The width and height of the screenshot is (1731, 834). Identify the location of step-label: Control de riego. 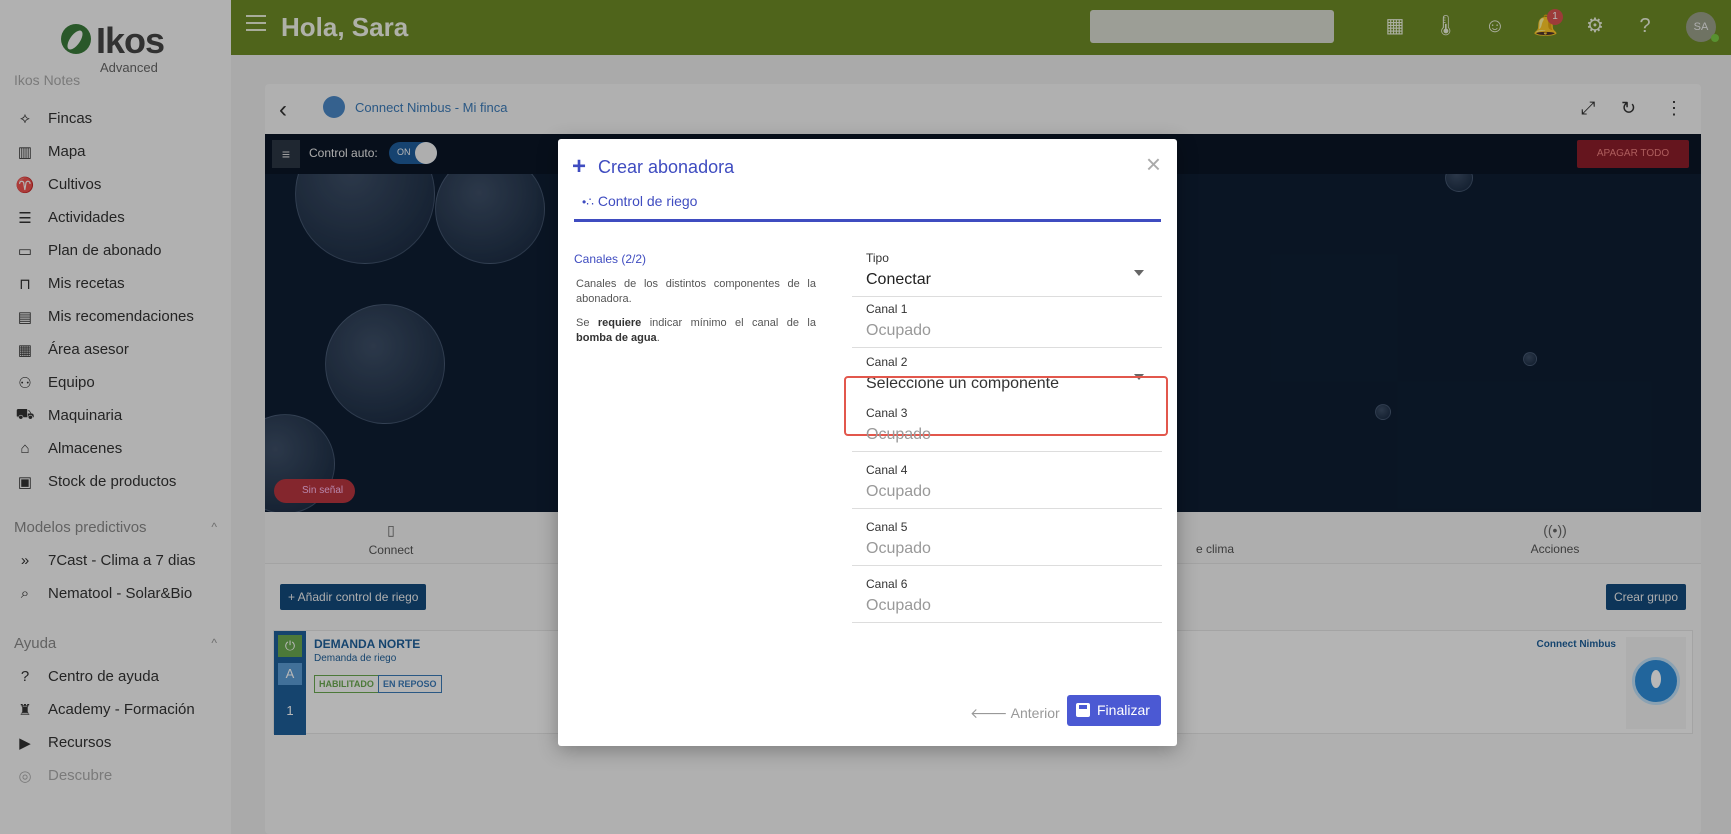
(647, 201).